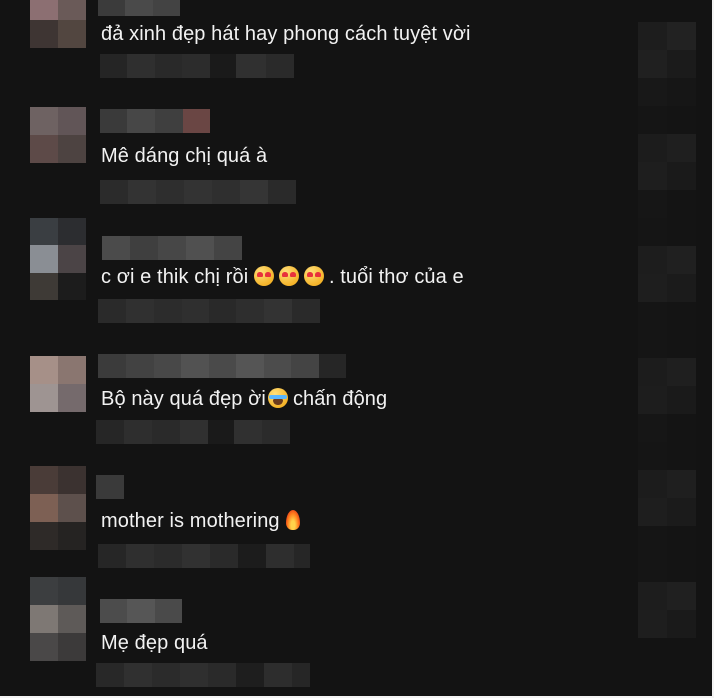  I want to click on fire-icon, so click(292, 520).